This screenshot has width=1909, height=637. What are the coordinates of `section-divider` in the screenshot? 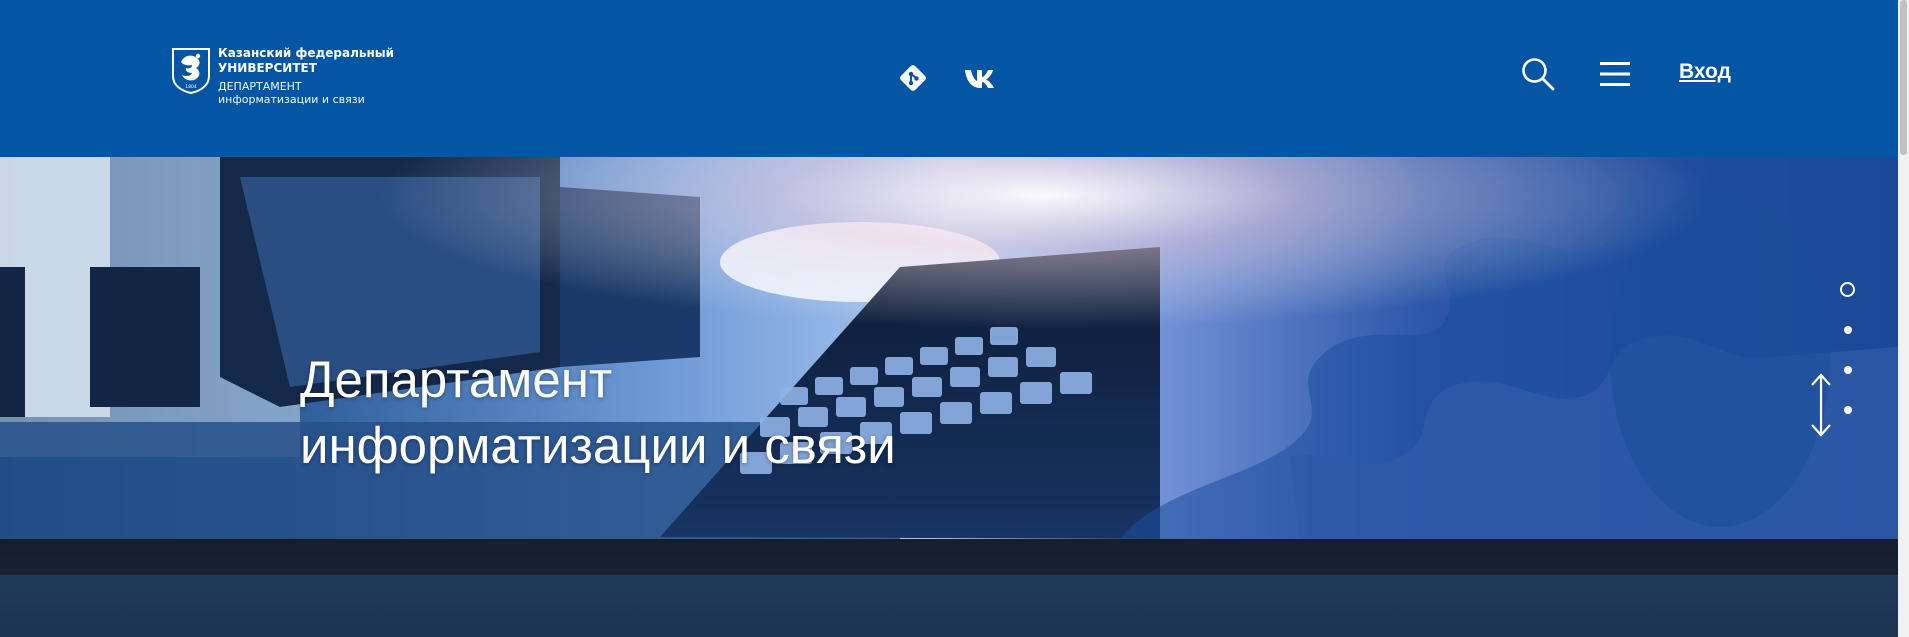 It's located at (949, 557).